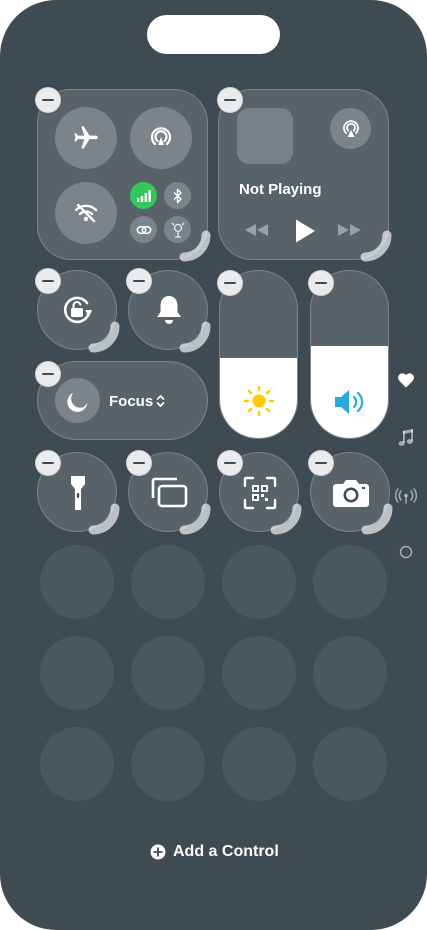  What do you see at coordinates (48, 463) in the screenshot?
I see `remove-flashlight-button` at bounding box center [48, 463].